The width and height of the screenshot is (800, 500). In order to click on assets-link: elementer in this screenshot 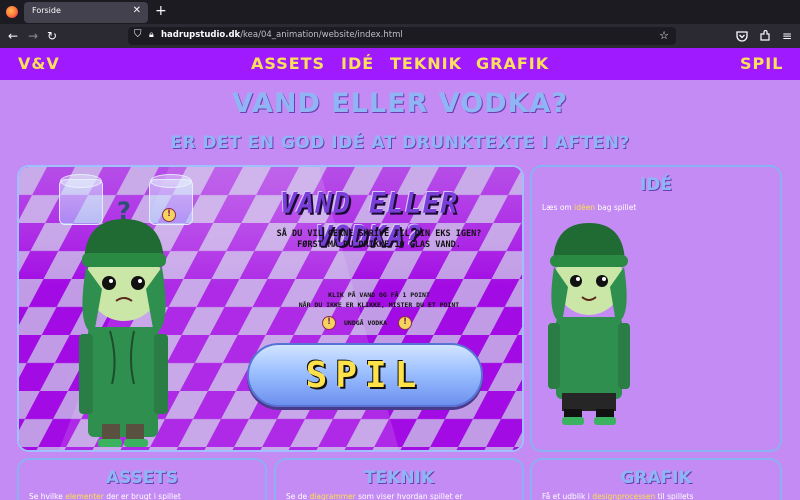, I will do `click(84, 496)`.